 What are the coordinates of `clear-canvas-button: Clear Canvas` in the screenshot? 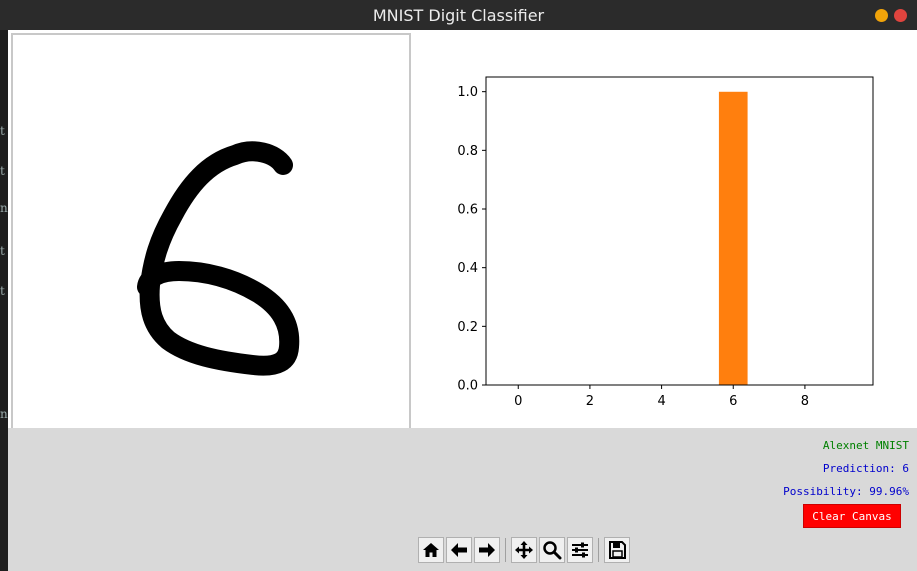 It's located at (852, 516).